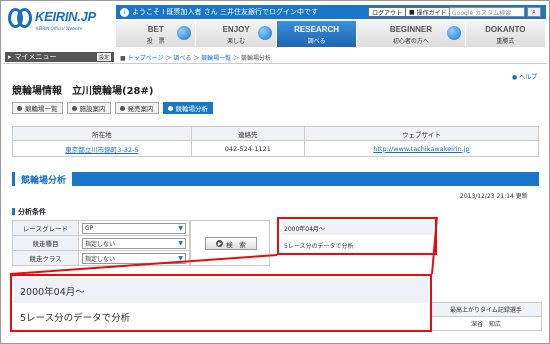  I want to click on search-button-cell: ▶ 検 索, so click(230, 243).